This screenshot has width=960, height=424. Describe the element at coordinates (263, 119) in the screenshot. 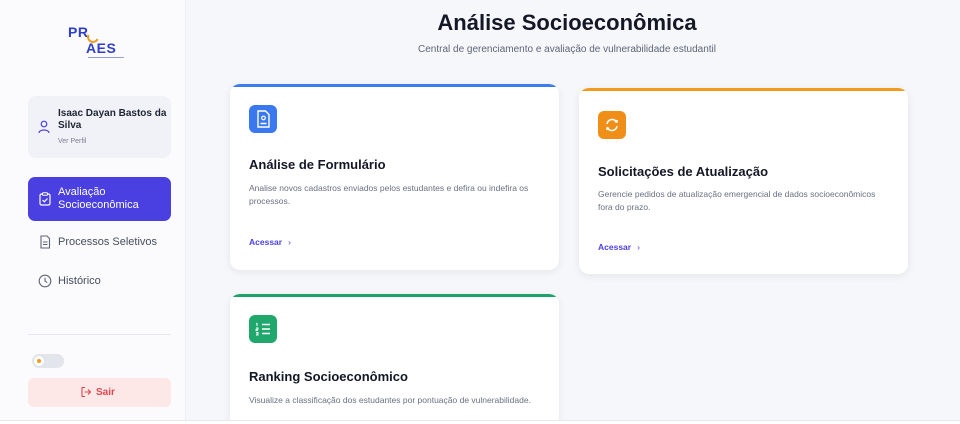

I see `document-user-icon` at that location.